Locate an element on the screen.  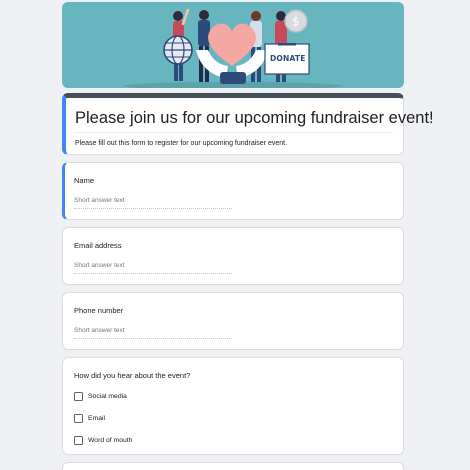
question-card-email: Email address Short answer text is located at coordinates (233, 256).